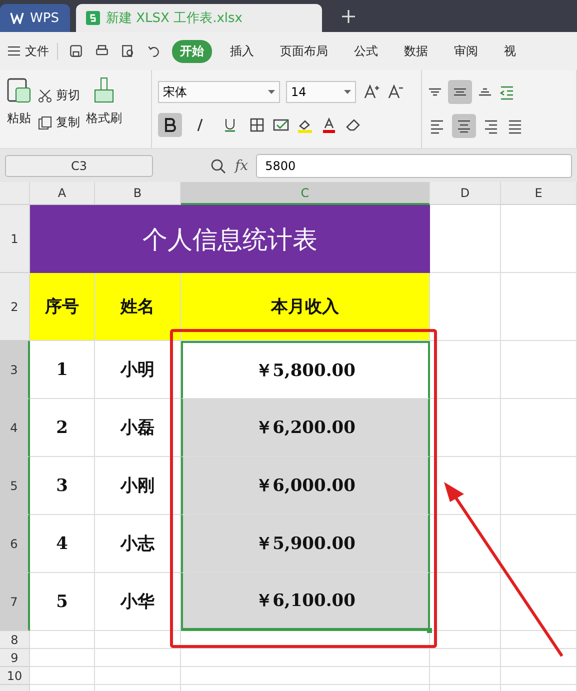 Image resolution: width=577 pixels, height=691 pixels. Describe the element at coordinates (192, 51) in the screenshot. I see `menu-tab: 开始` at that location.